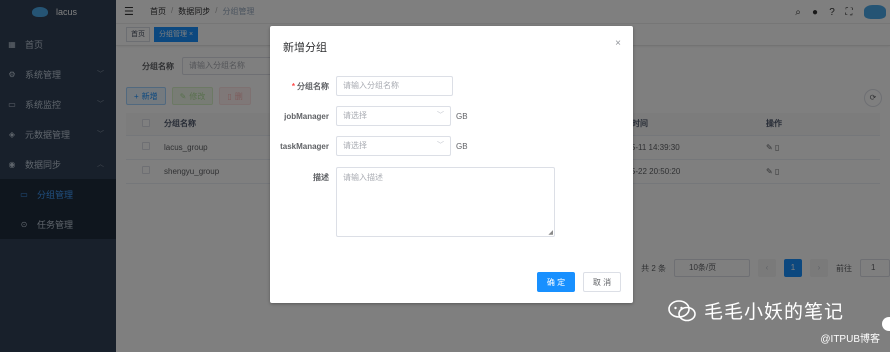  Describe the element at coordinates (393, 146) in the screenshot. I see `task-manager-select: 请选择 ﹀` at that location.